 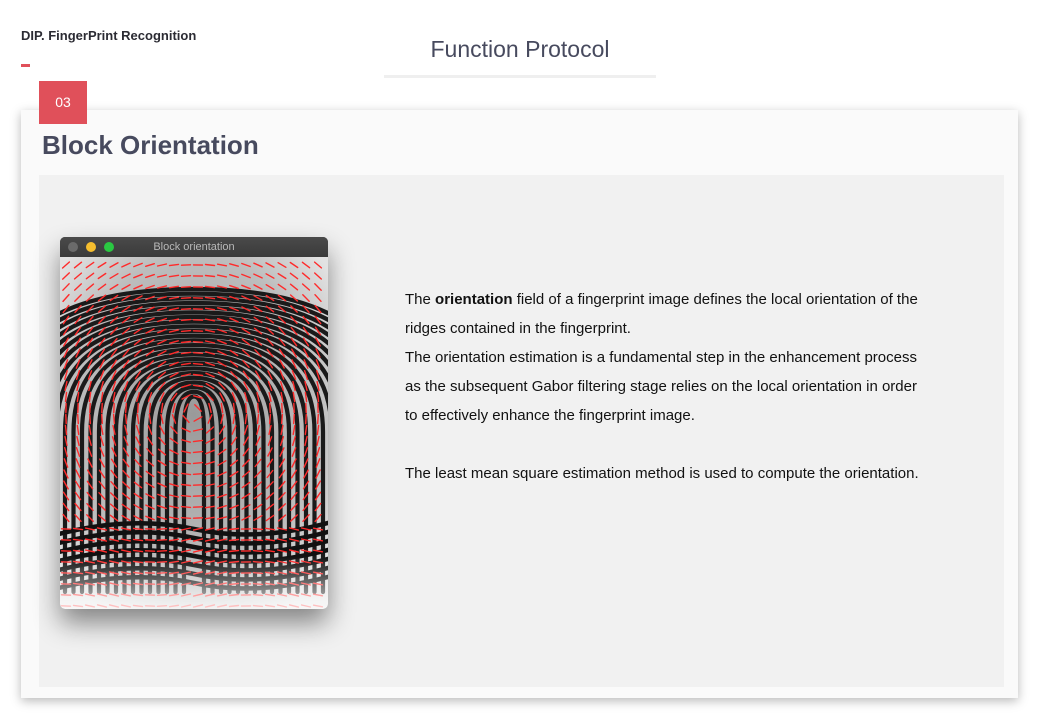 I want to click on fingerprint-fade, so click(x=194, y=433).